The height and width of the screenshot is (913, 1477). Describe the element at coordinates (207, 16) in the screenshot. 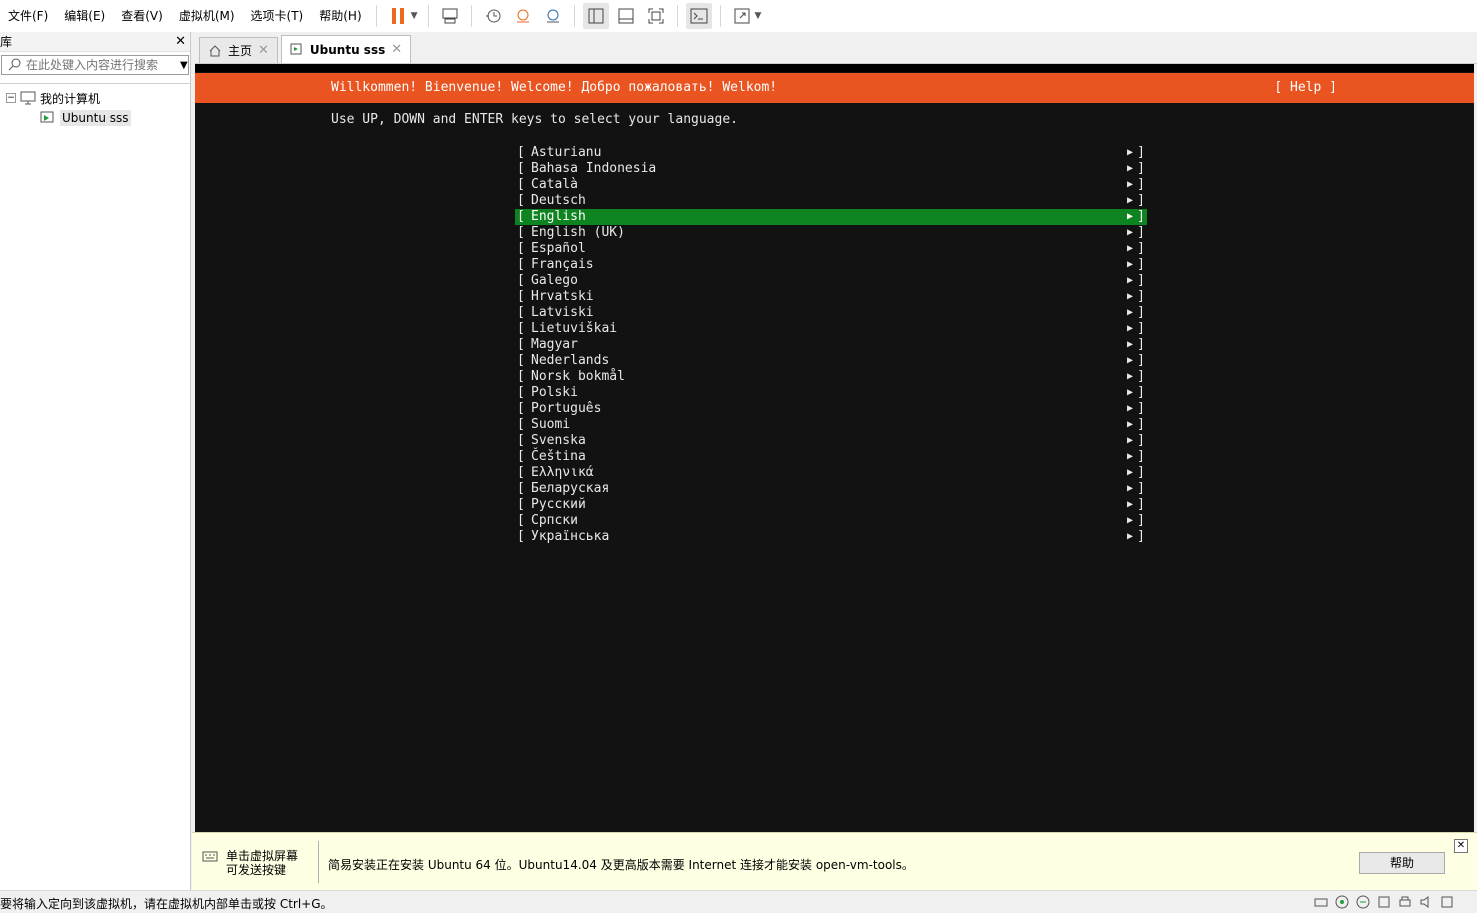

I see `menu-vm: 虚拟机(M)` at that location.